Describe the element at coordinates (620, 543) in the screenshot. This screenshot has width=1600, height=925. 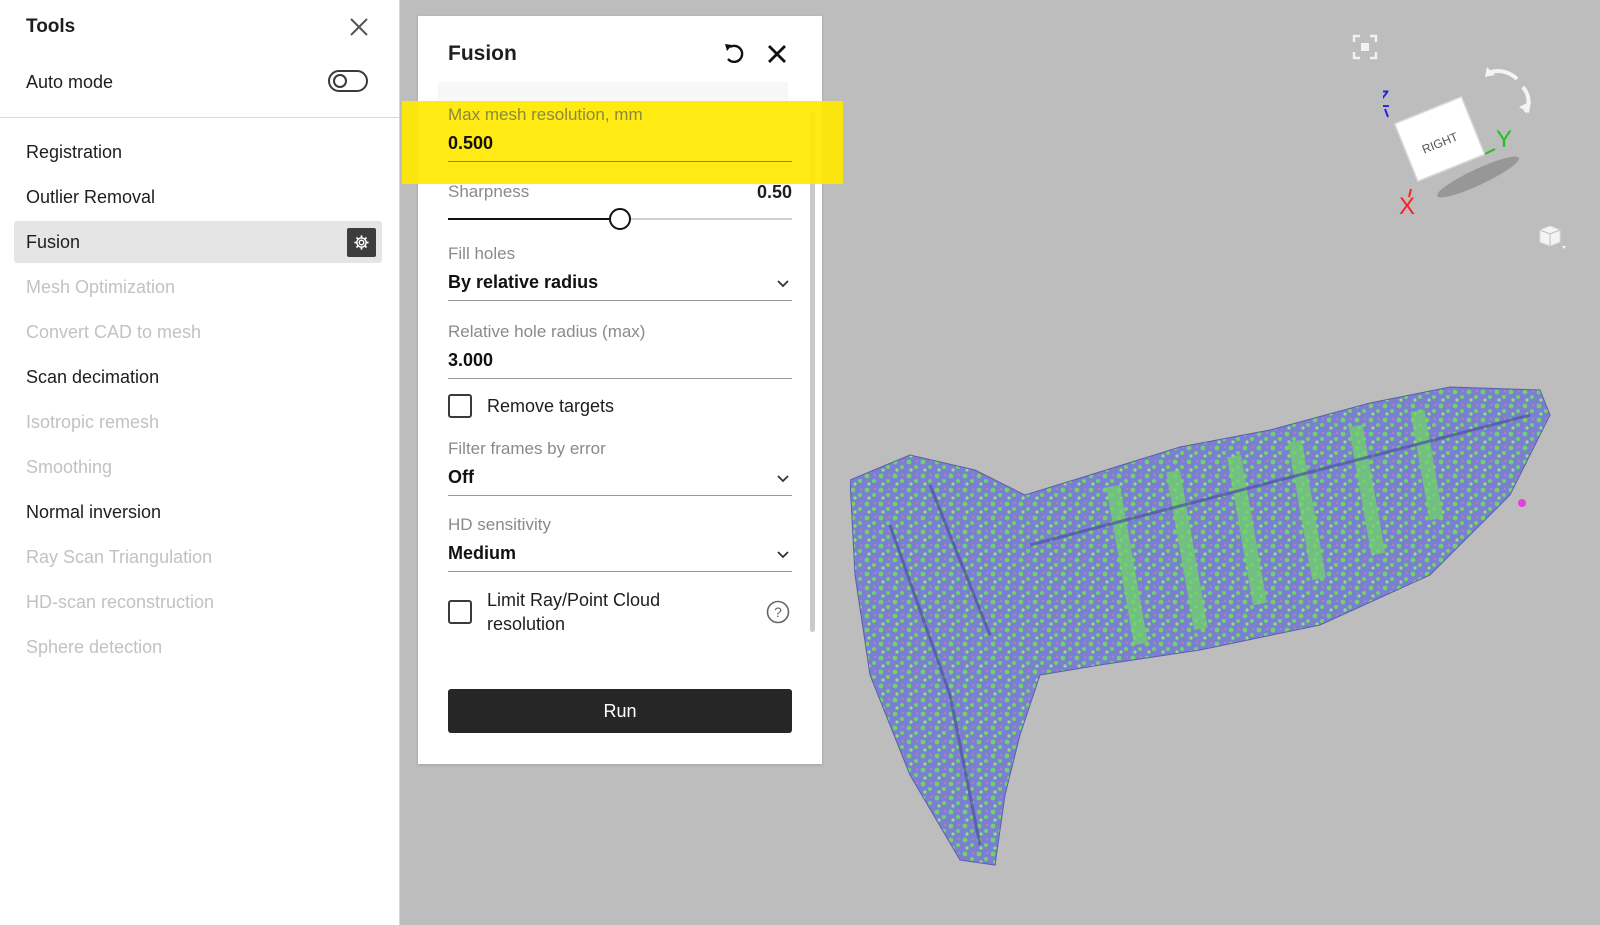
I see `hd-sensitivity-select: HD sensitivity Medium` at that location.